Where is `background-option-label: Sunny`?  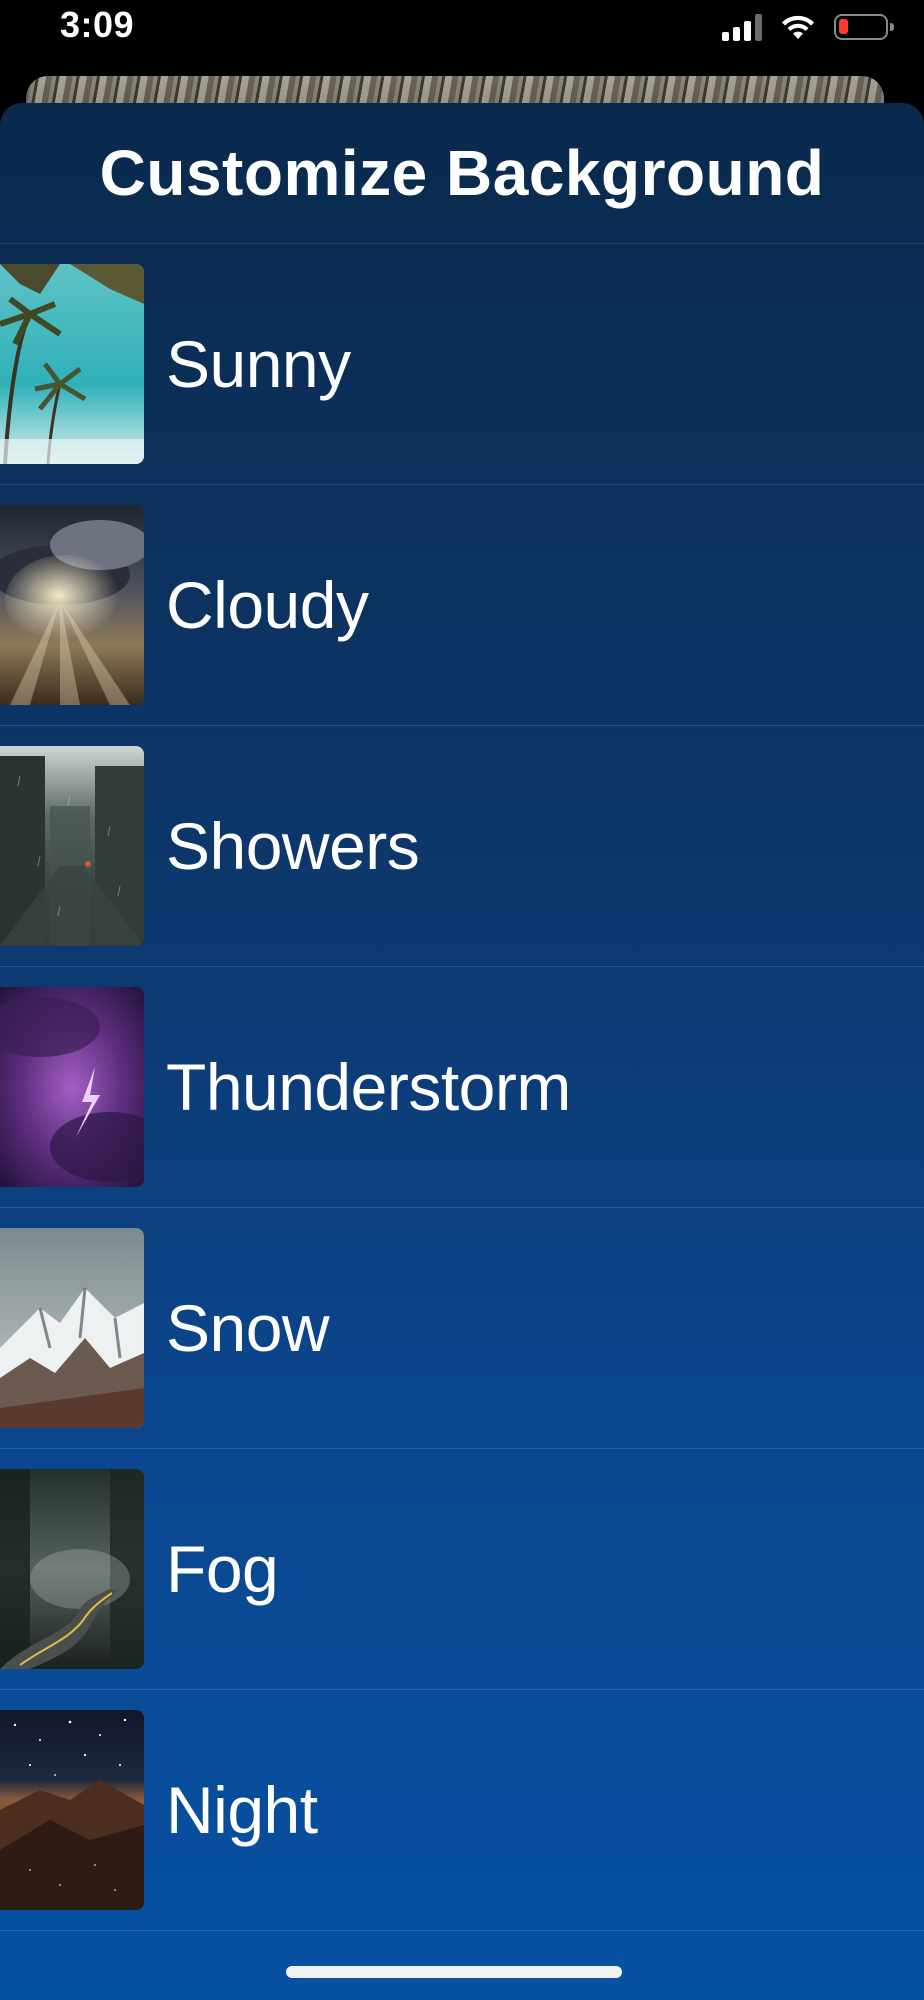
background-option-label: Sunny is located at coordinates (258, 364).